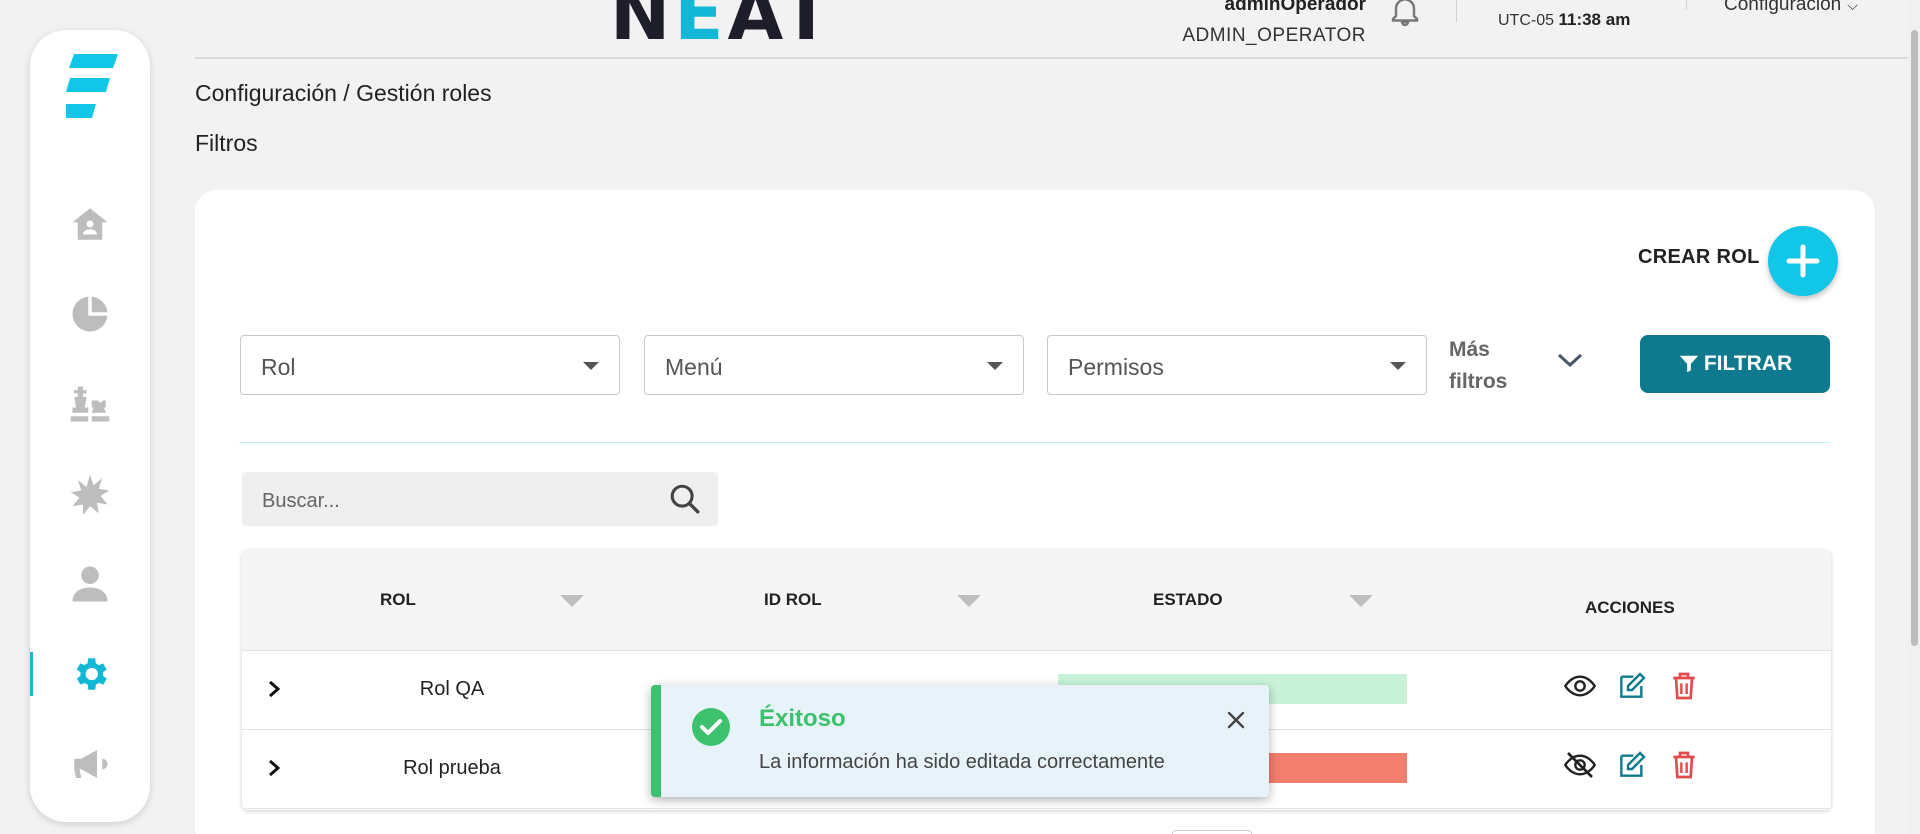  Describe the element at coordinates (1580, 765) in the screenshot. I see `view-eye-off-icon` at that location.